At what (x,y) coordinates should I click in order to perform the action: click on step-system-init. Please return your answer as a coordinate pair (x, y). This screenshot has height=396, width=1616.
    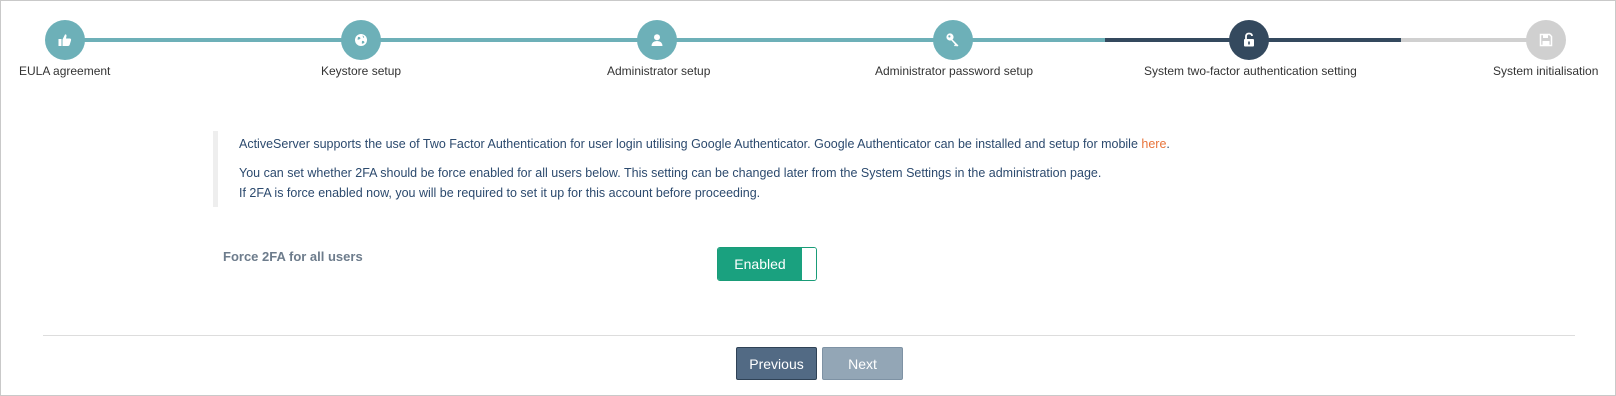
    Looking at the image, I should click on (1546, 40).